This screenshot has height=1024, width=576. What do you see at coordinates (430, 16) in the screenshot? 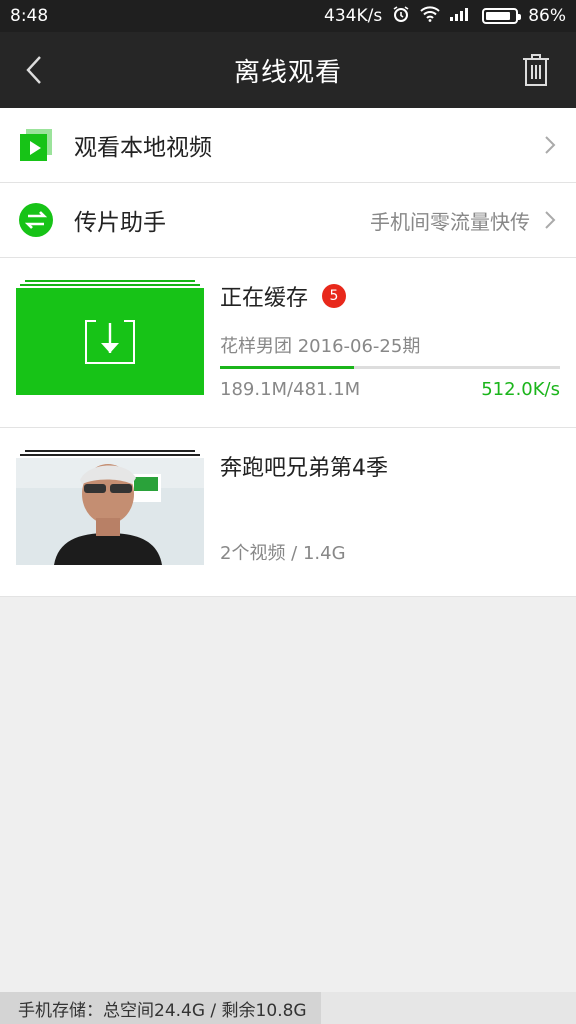
I see `wifi-icon` at bounding box center [430, 16].